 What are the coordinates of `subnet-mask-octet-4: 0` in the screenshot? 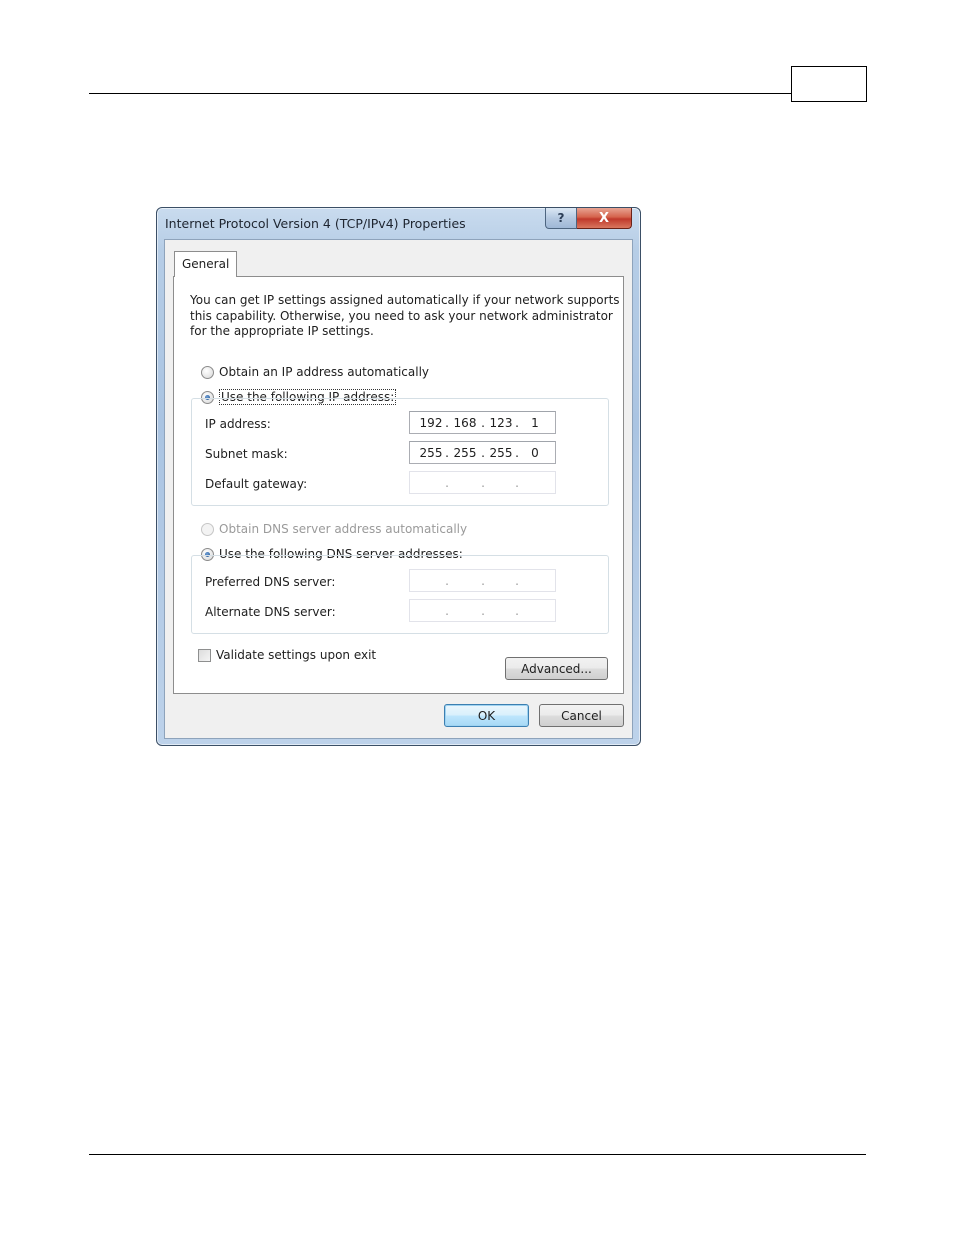 It's located at (535, 453).